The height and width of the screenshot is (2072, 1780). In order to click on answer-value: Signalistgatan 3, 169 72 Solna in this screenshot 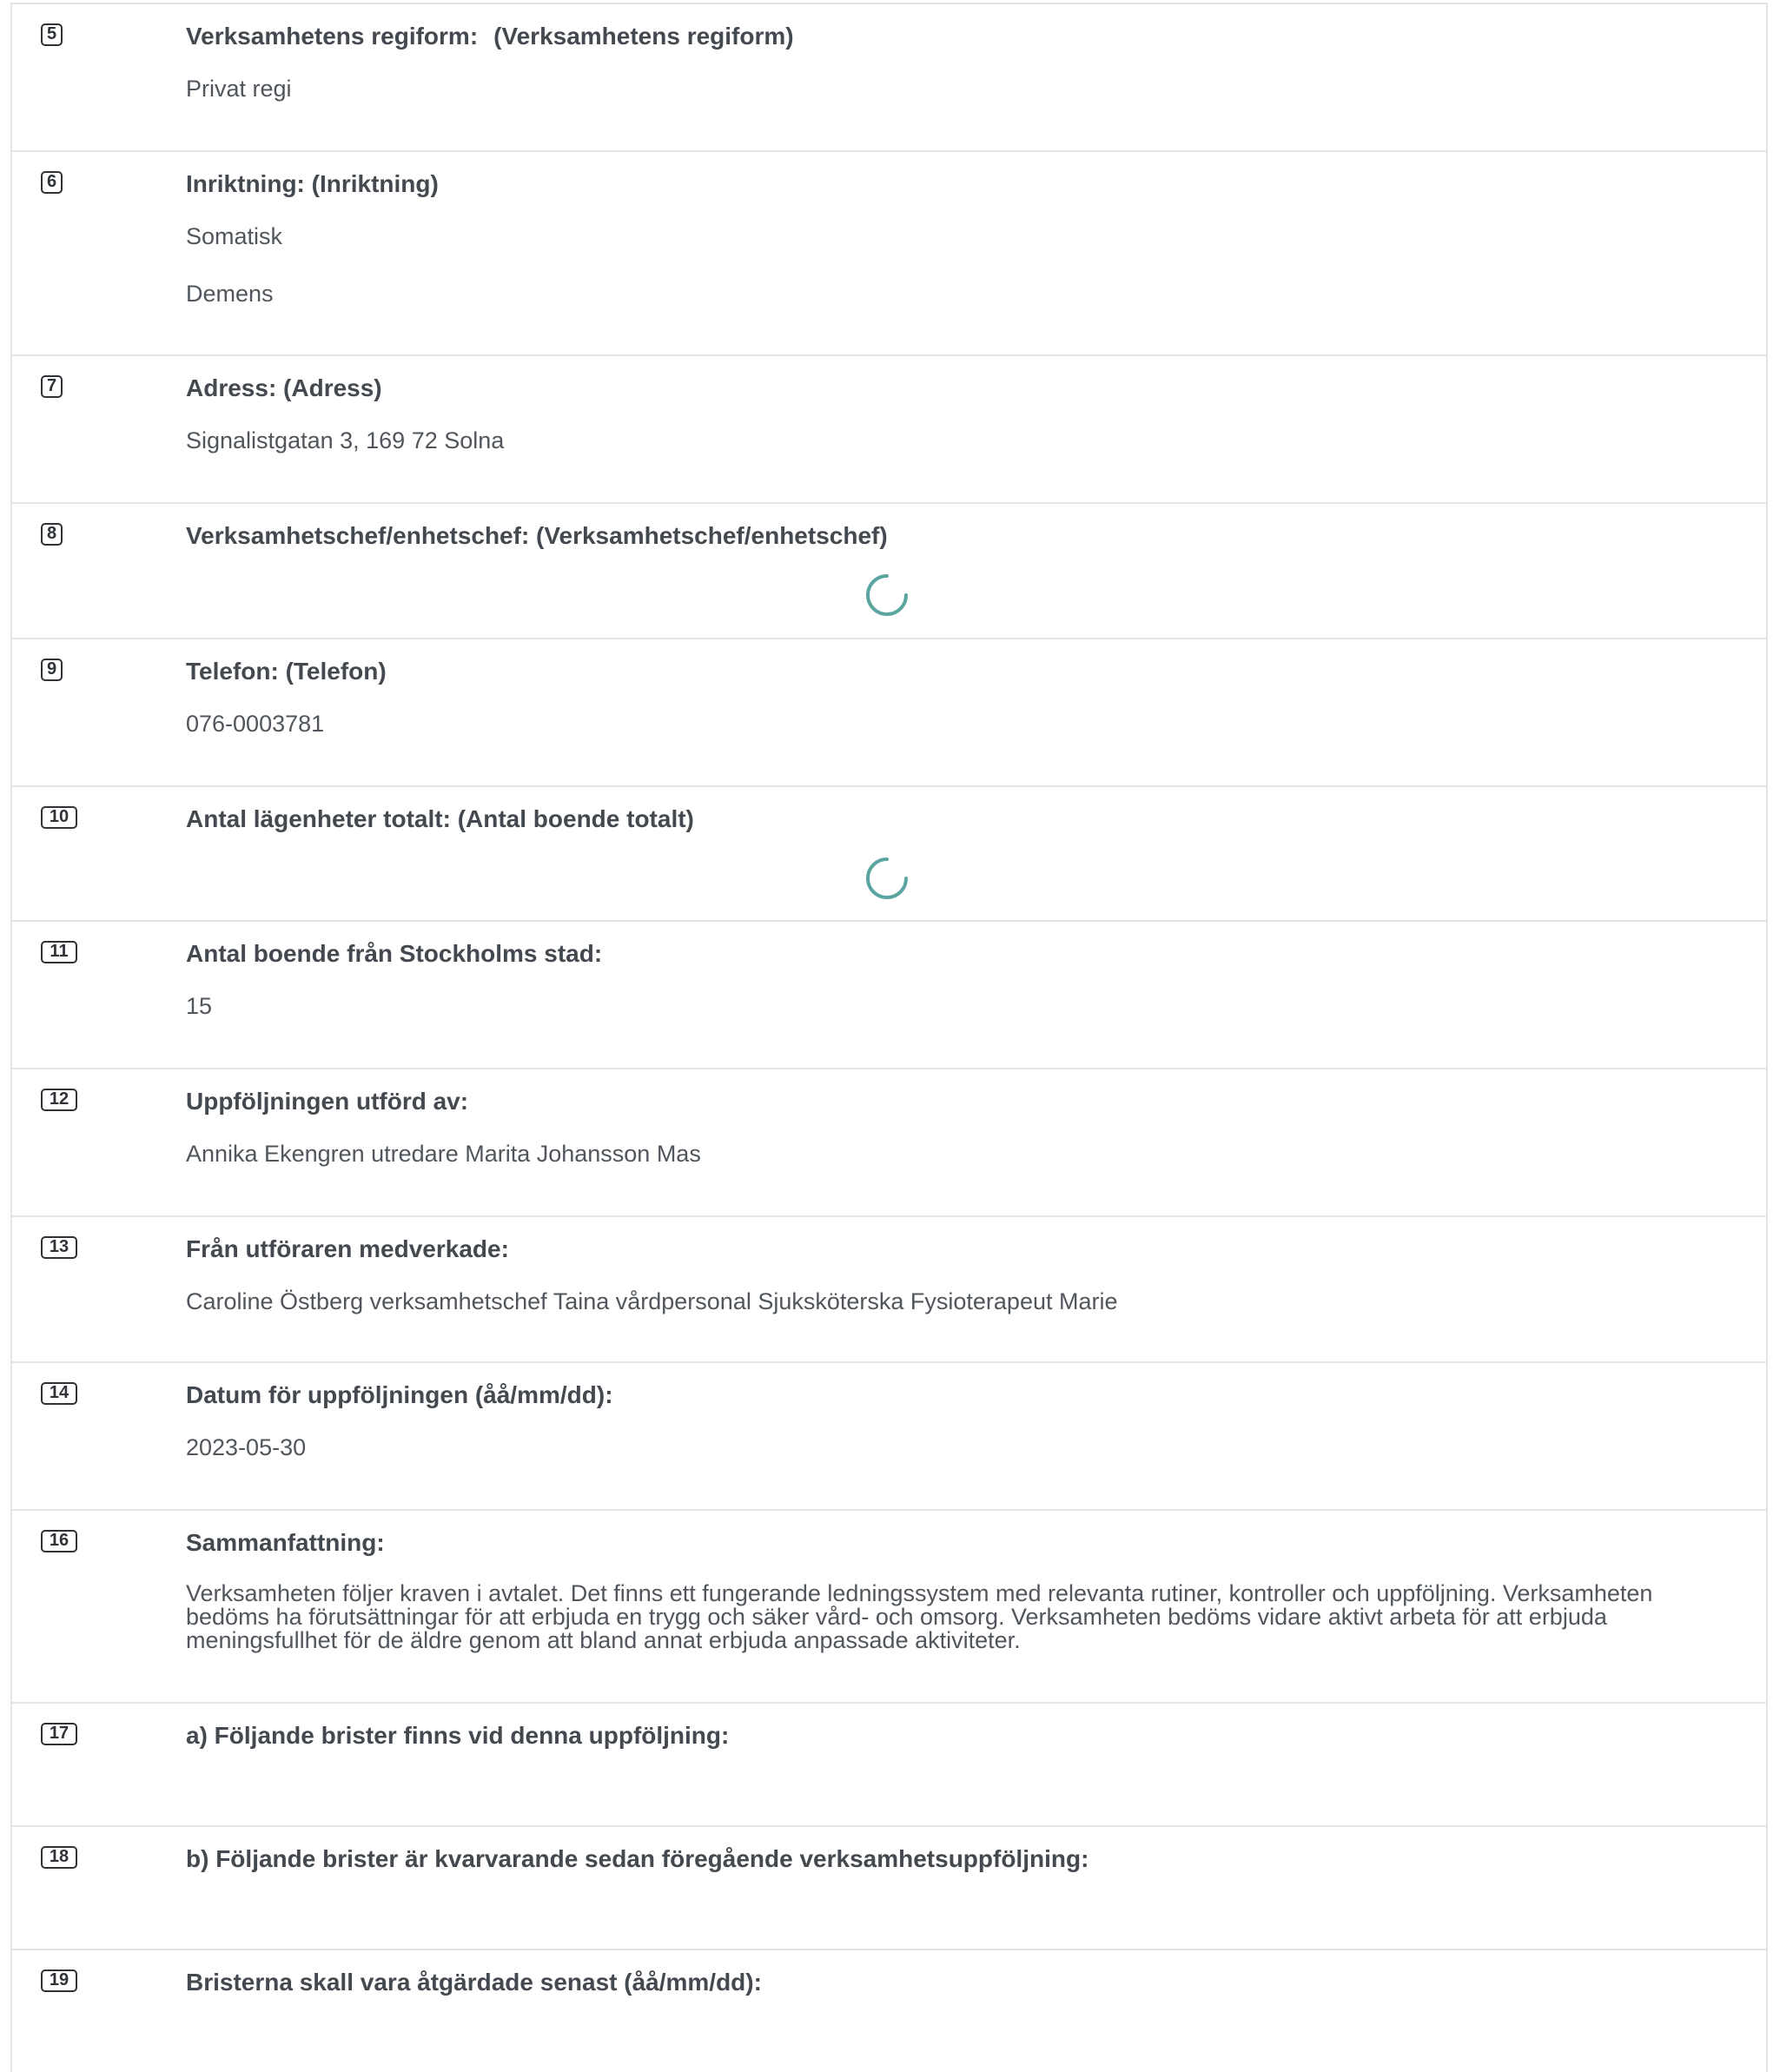, I will do `click(345, 440)`.